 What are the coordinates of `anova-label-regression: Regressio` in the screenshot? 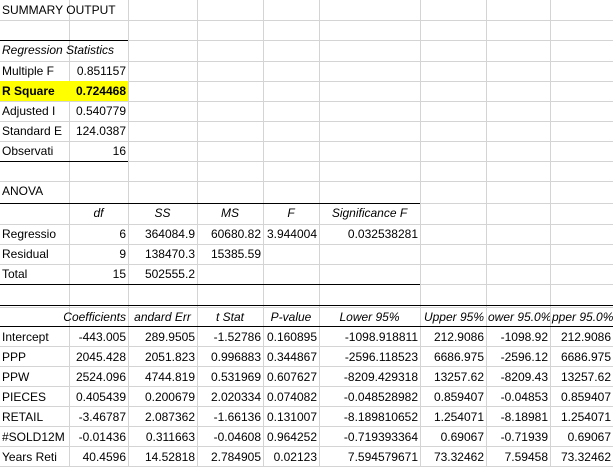 It's located at (34, 234).